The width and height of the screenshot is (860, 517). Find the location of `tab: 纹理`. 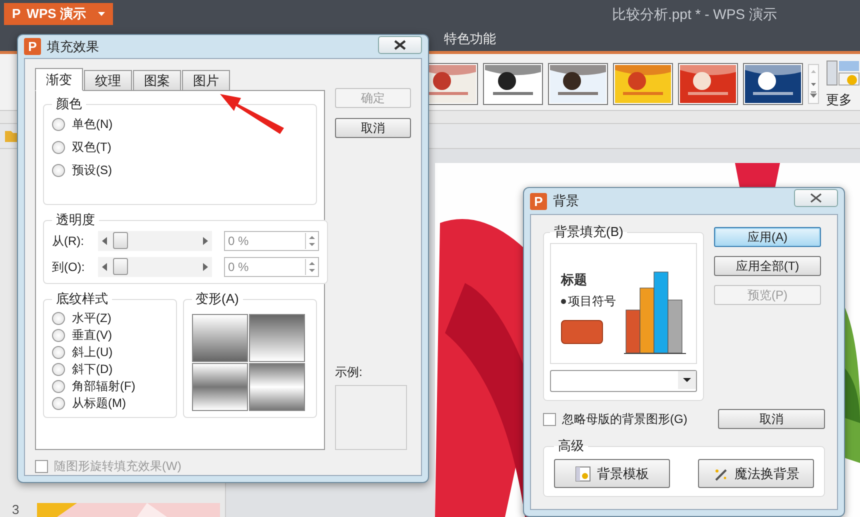

tab: 纹理 is located at coordinates (108, 80).